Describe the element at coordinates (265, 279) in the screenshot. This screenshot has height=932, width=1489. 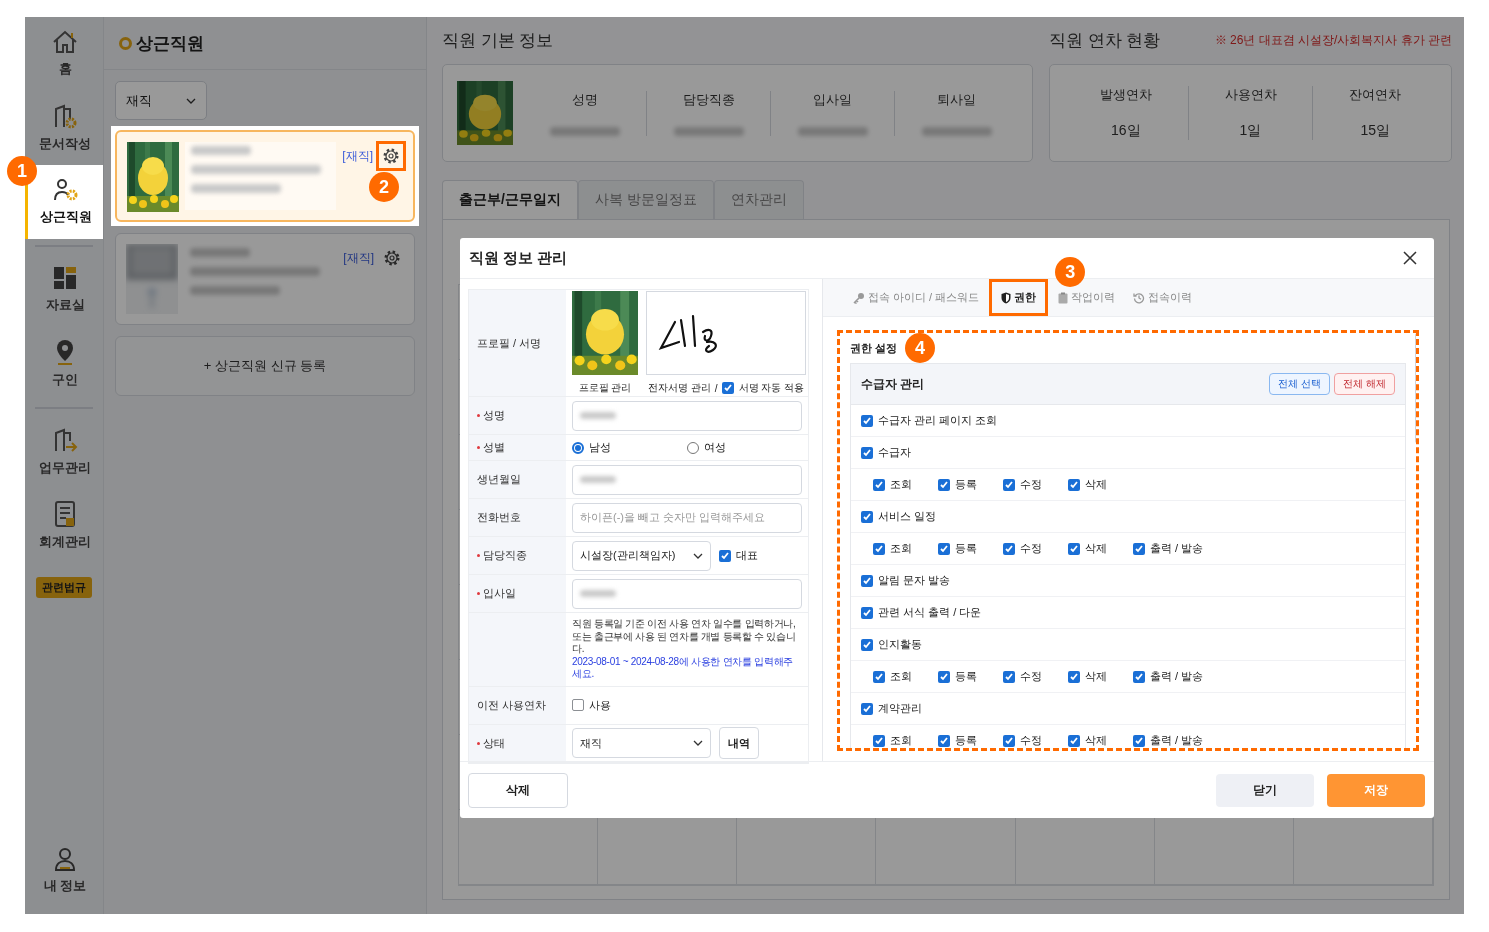
I see `staff-card: [재직]` at that location.